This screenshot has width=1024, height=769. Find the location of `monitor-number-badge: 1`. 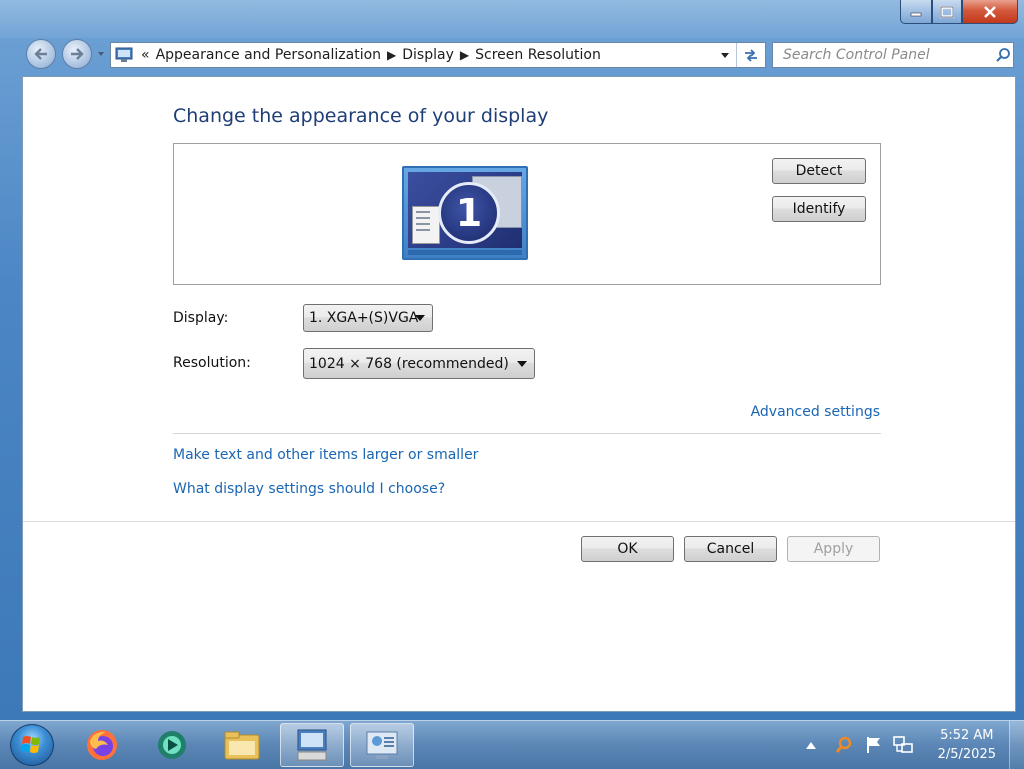

monitor-number-badge: 1 is located at coordinates (469, 213).